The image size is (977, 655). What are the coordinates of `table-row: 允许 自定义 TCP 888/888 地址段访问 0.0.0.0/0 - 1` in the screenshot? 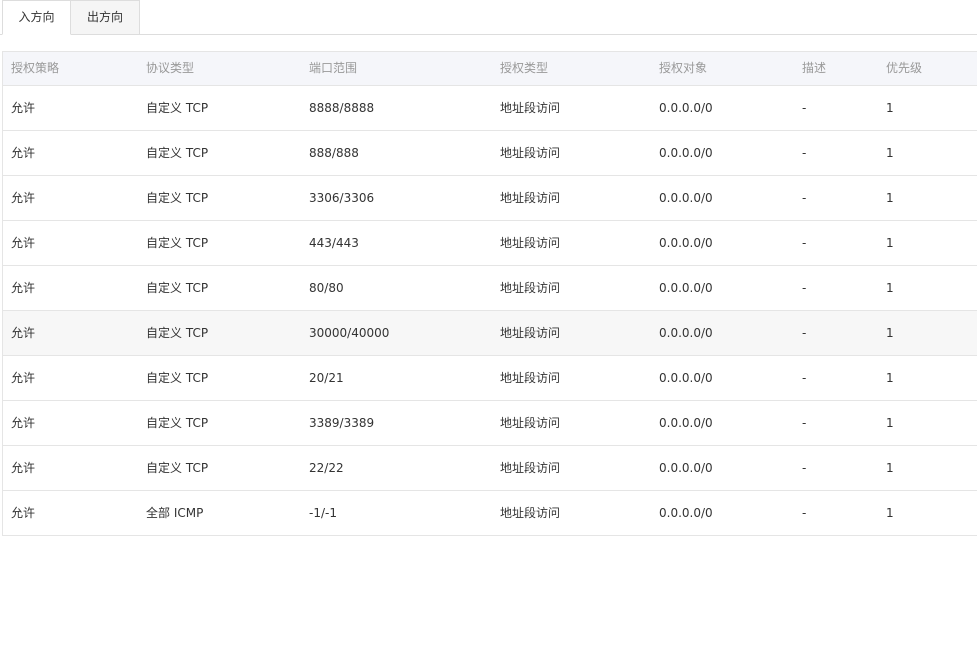 It's located at (490, 153).